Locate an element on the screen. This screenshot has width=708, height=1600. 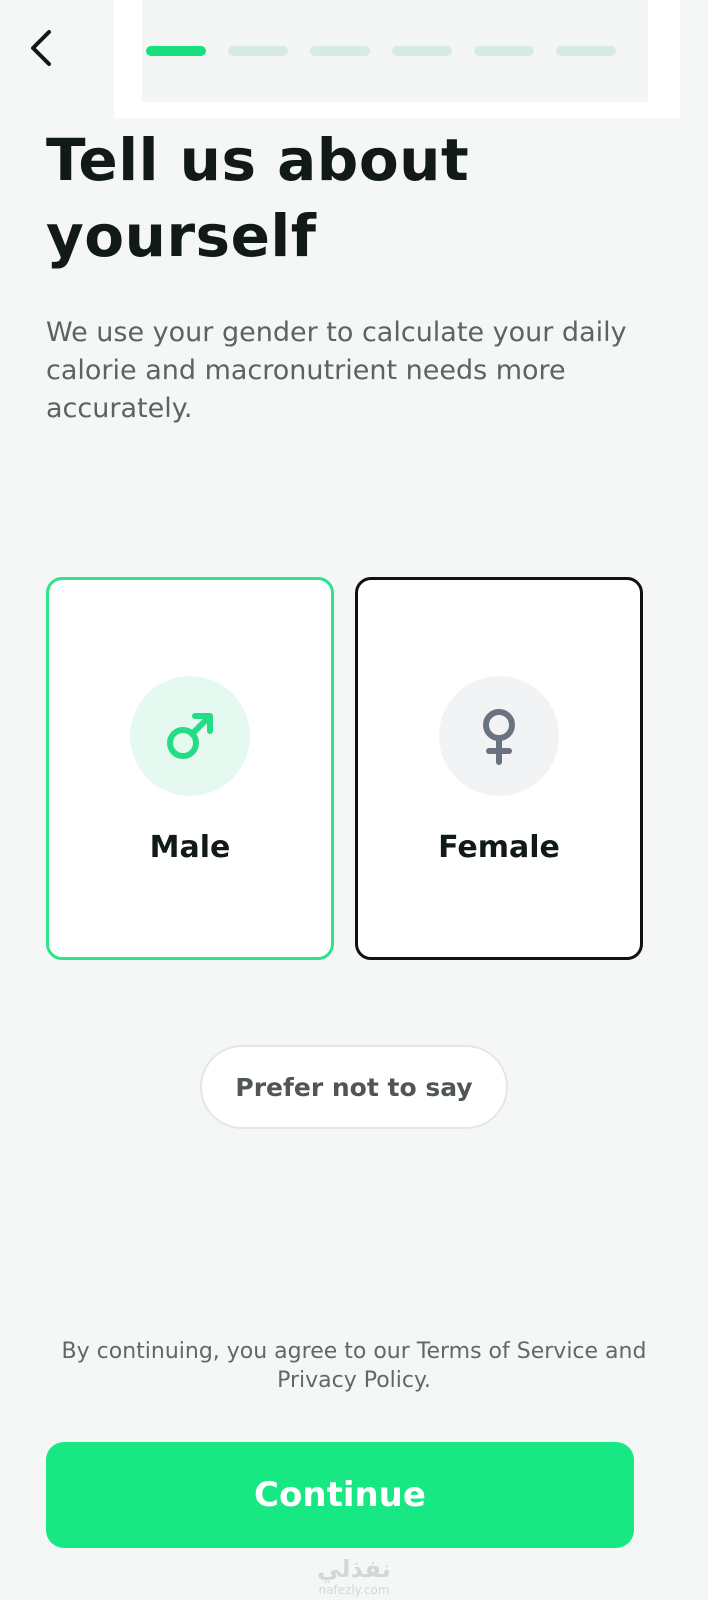
female-label: Female is located at coordinates (499, 847).